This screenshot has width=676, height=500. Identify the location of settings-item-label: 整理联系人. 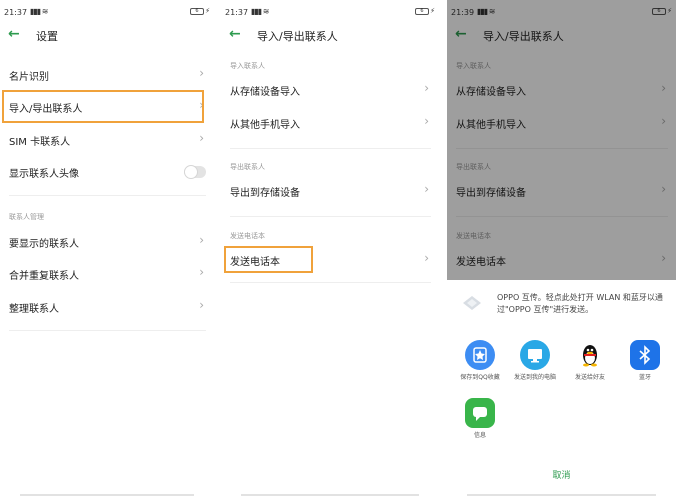
(34, 309).